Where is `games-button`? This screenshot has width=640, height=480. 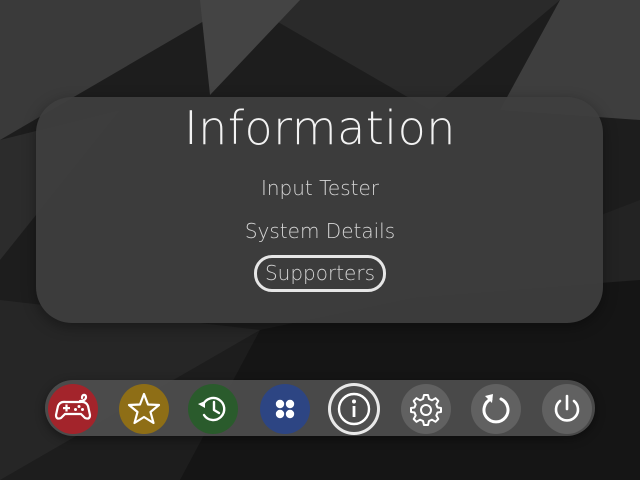
games-button is located at coordinates (73, 409).